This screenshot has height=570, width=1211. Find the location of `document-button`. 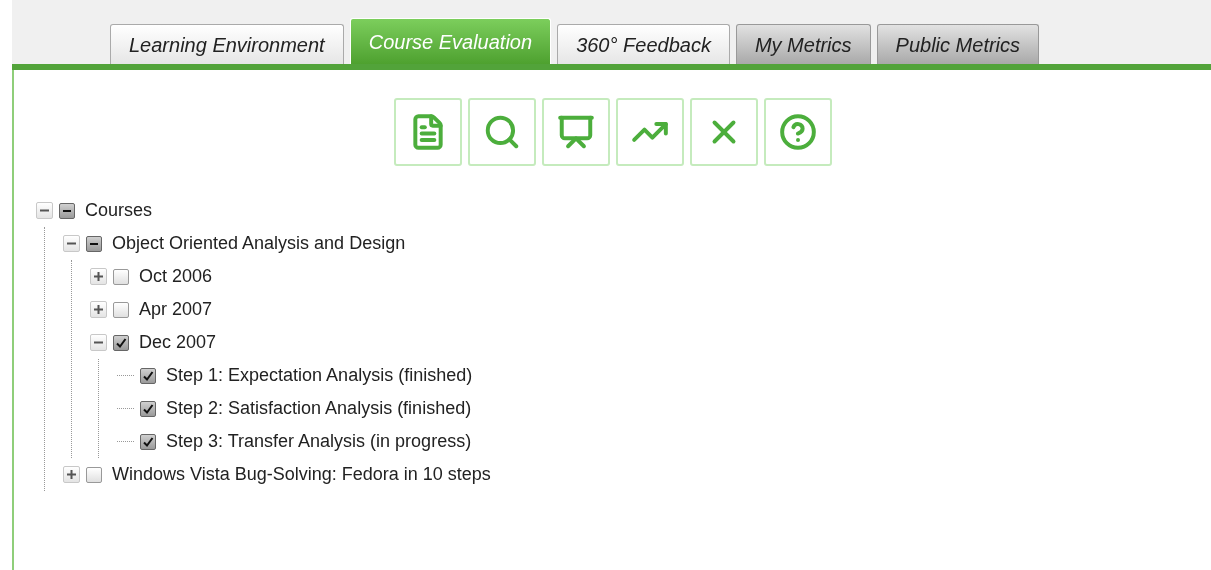

document-button is located at coordinates (427, 132).